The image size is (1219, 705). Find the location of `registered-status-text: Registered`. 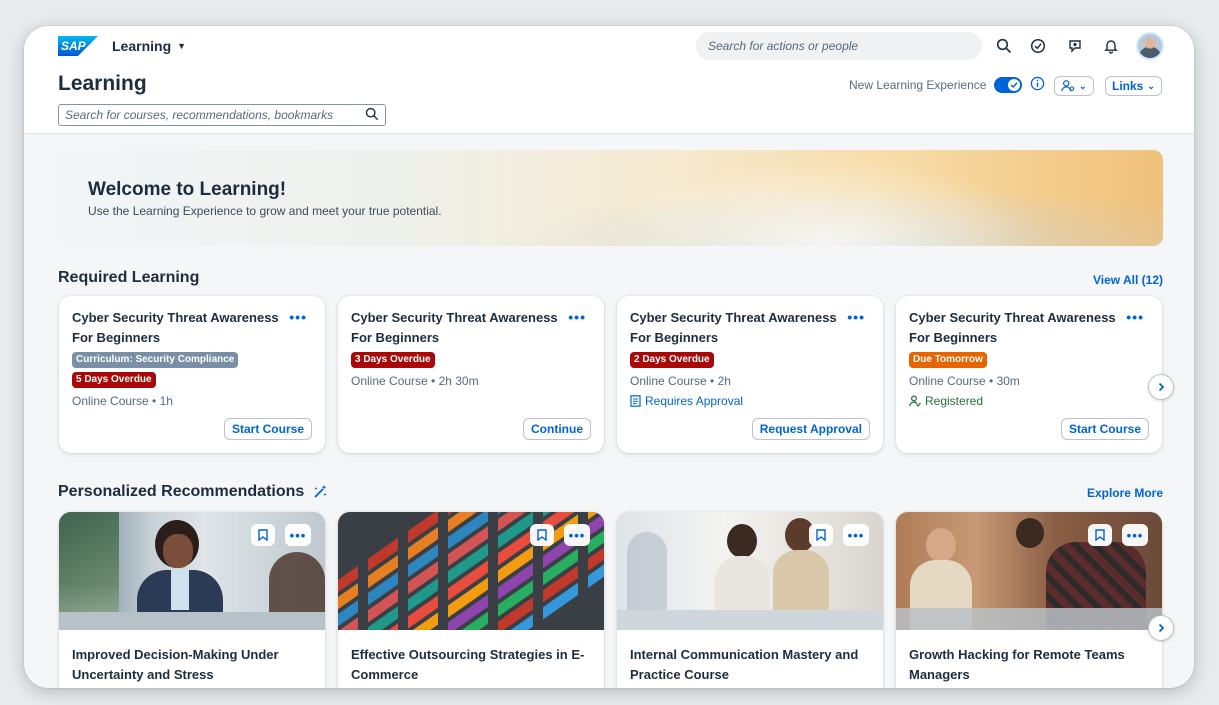

registered-status-text: Registered is located at coordinates (954, 401).